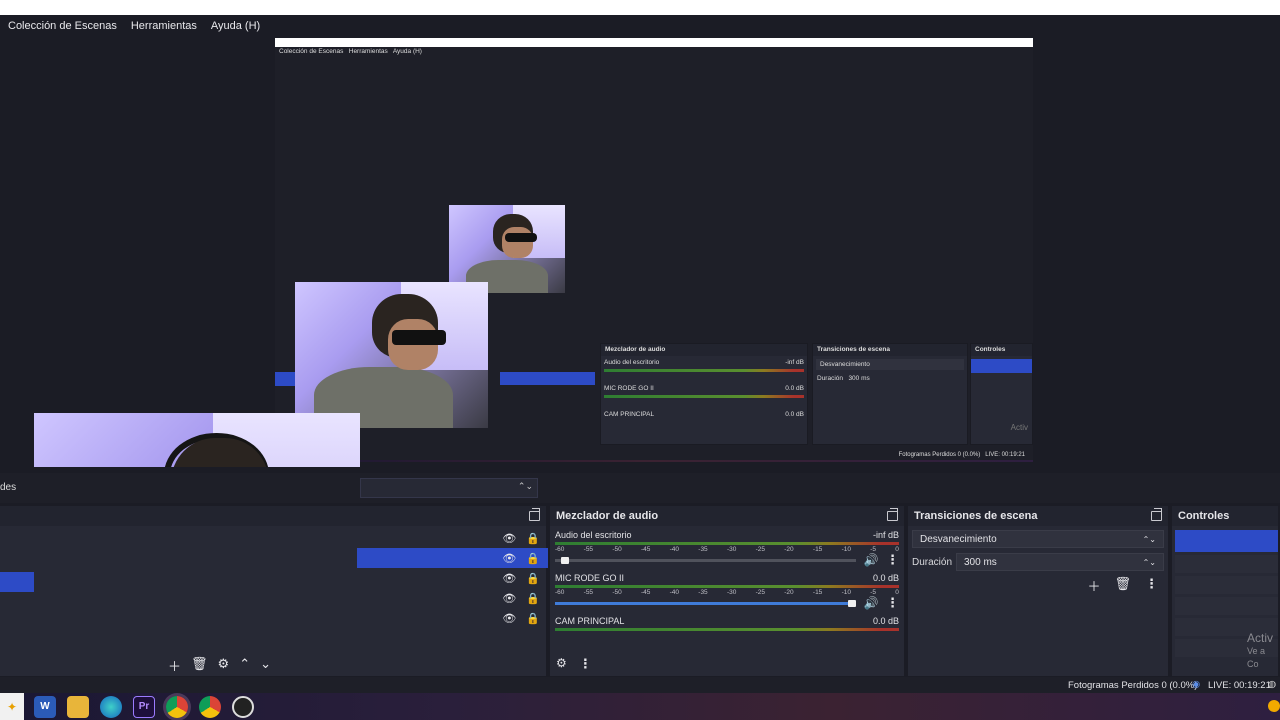 The width and height of the screenshot is (1280, 720). I want to click on tick-label: -15, so click(817, 549).